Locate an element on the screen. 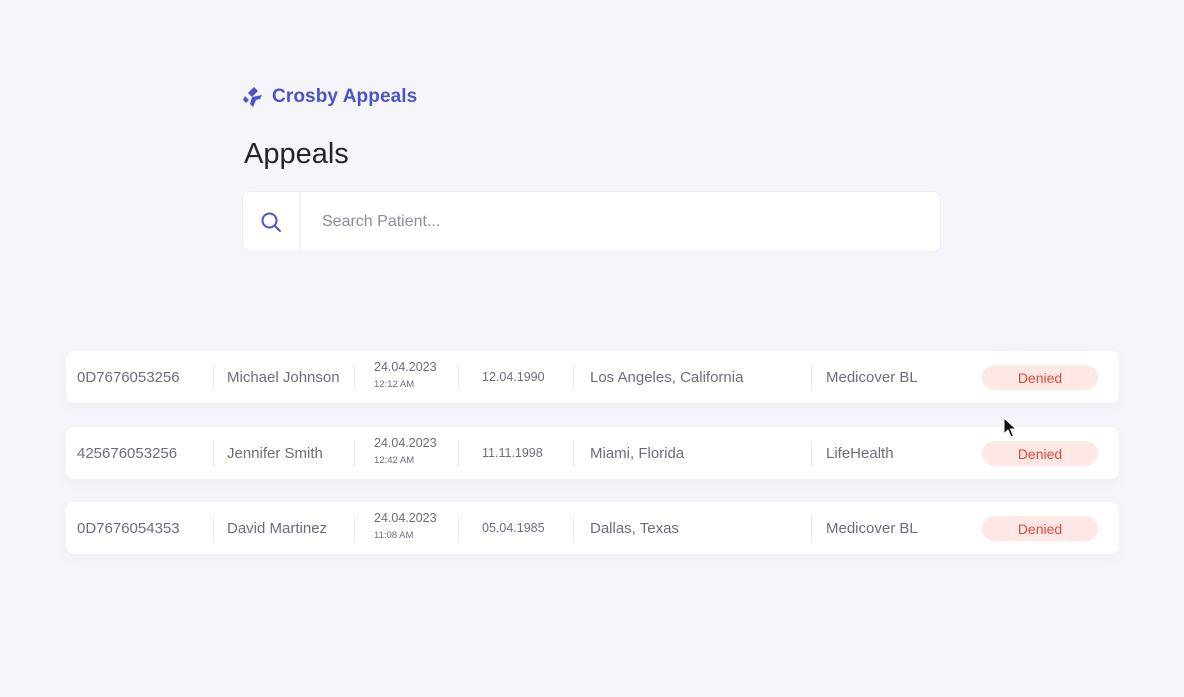 The height and width of the screenshot is (697, 1184). brand: Crosby Appeals is located at coordinates (330, 97).